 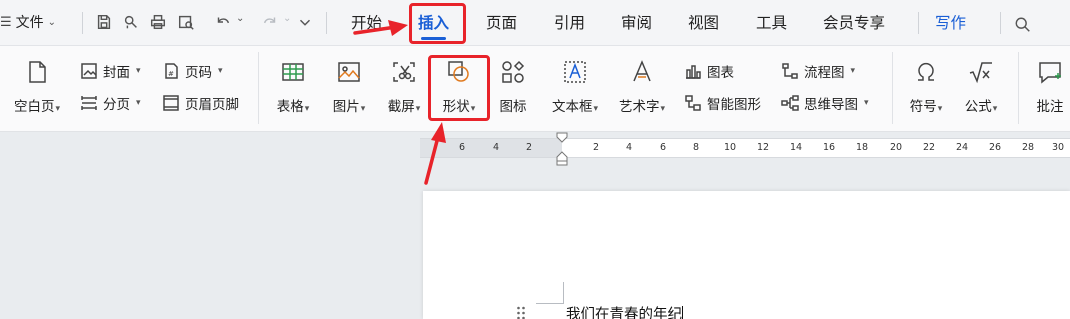 I want to click on formula-button: 公式▾, so click(x=981, y=80).